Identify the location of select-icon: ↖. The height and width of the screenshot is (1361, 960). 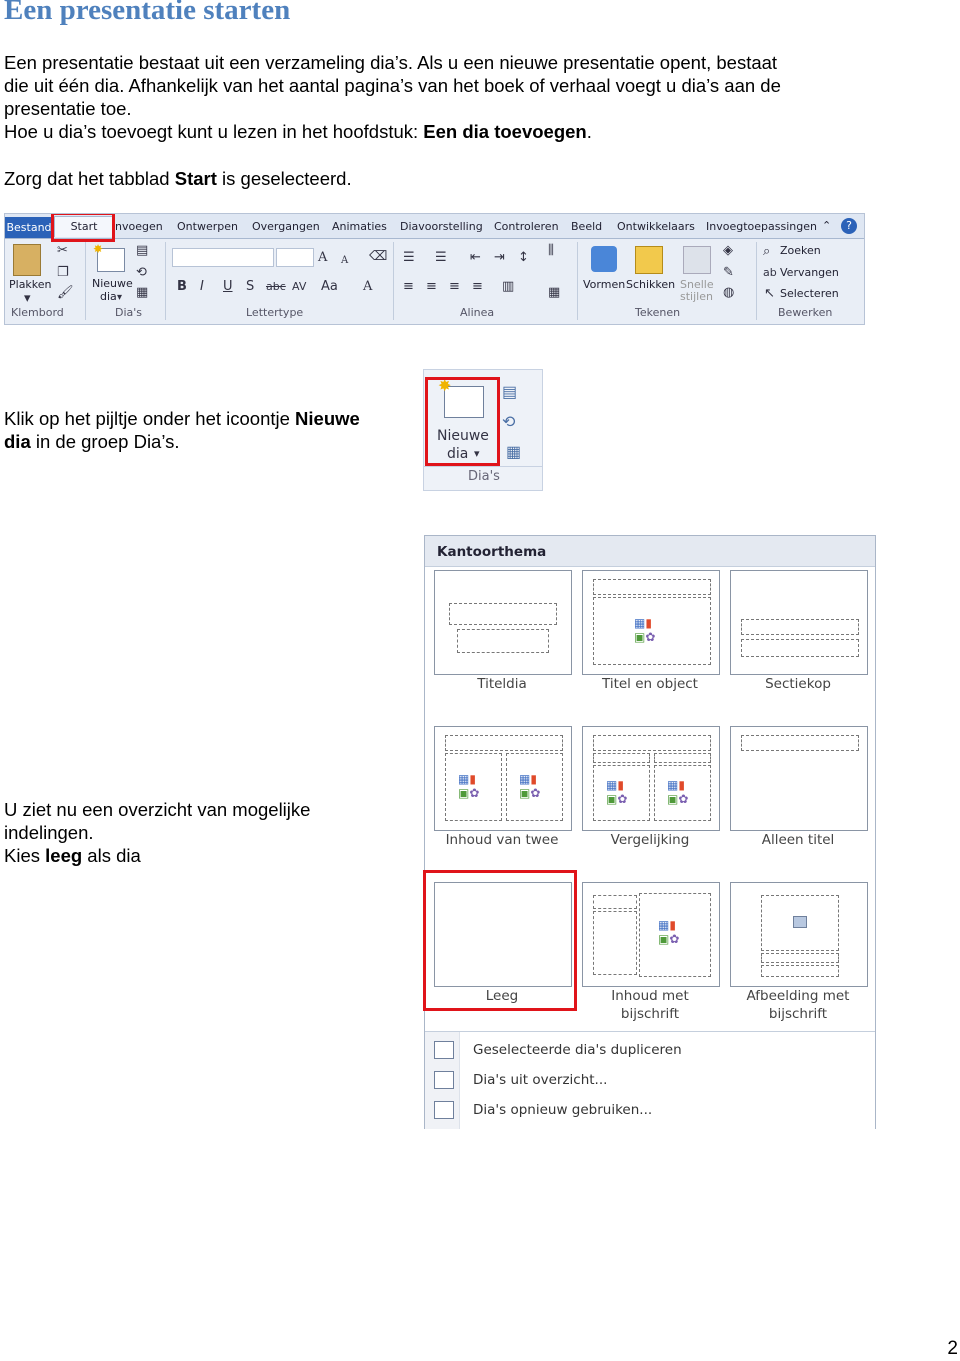
(769, 293).